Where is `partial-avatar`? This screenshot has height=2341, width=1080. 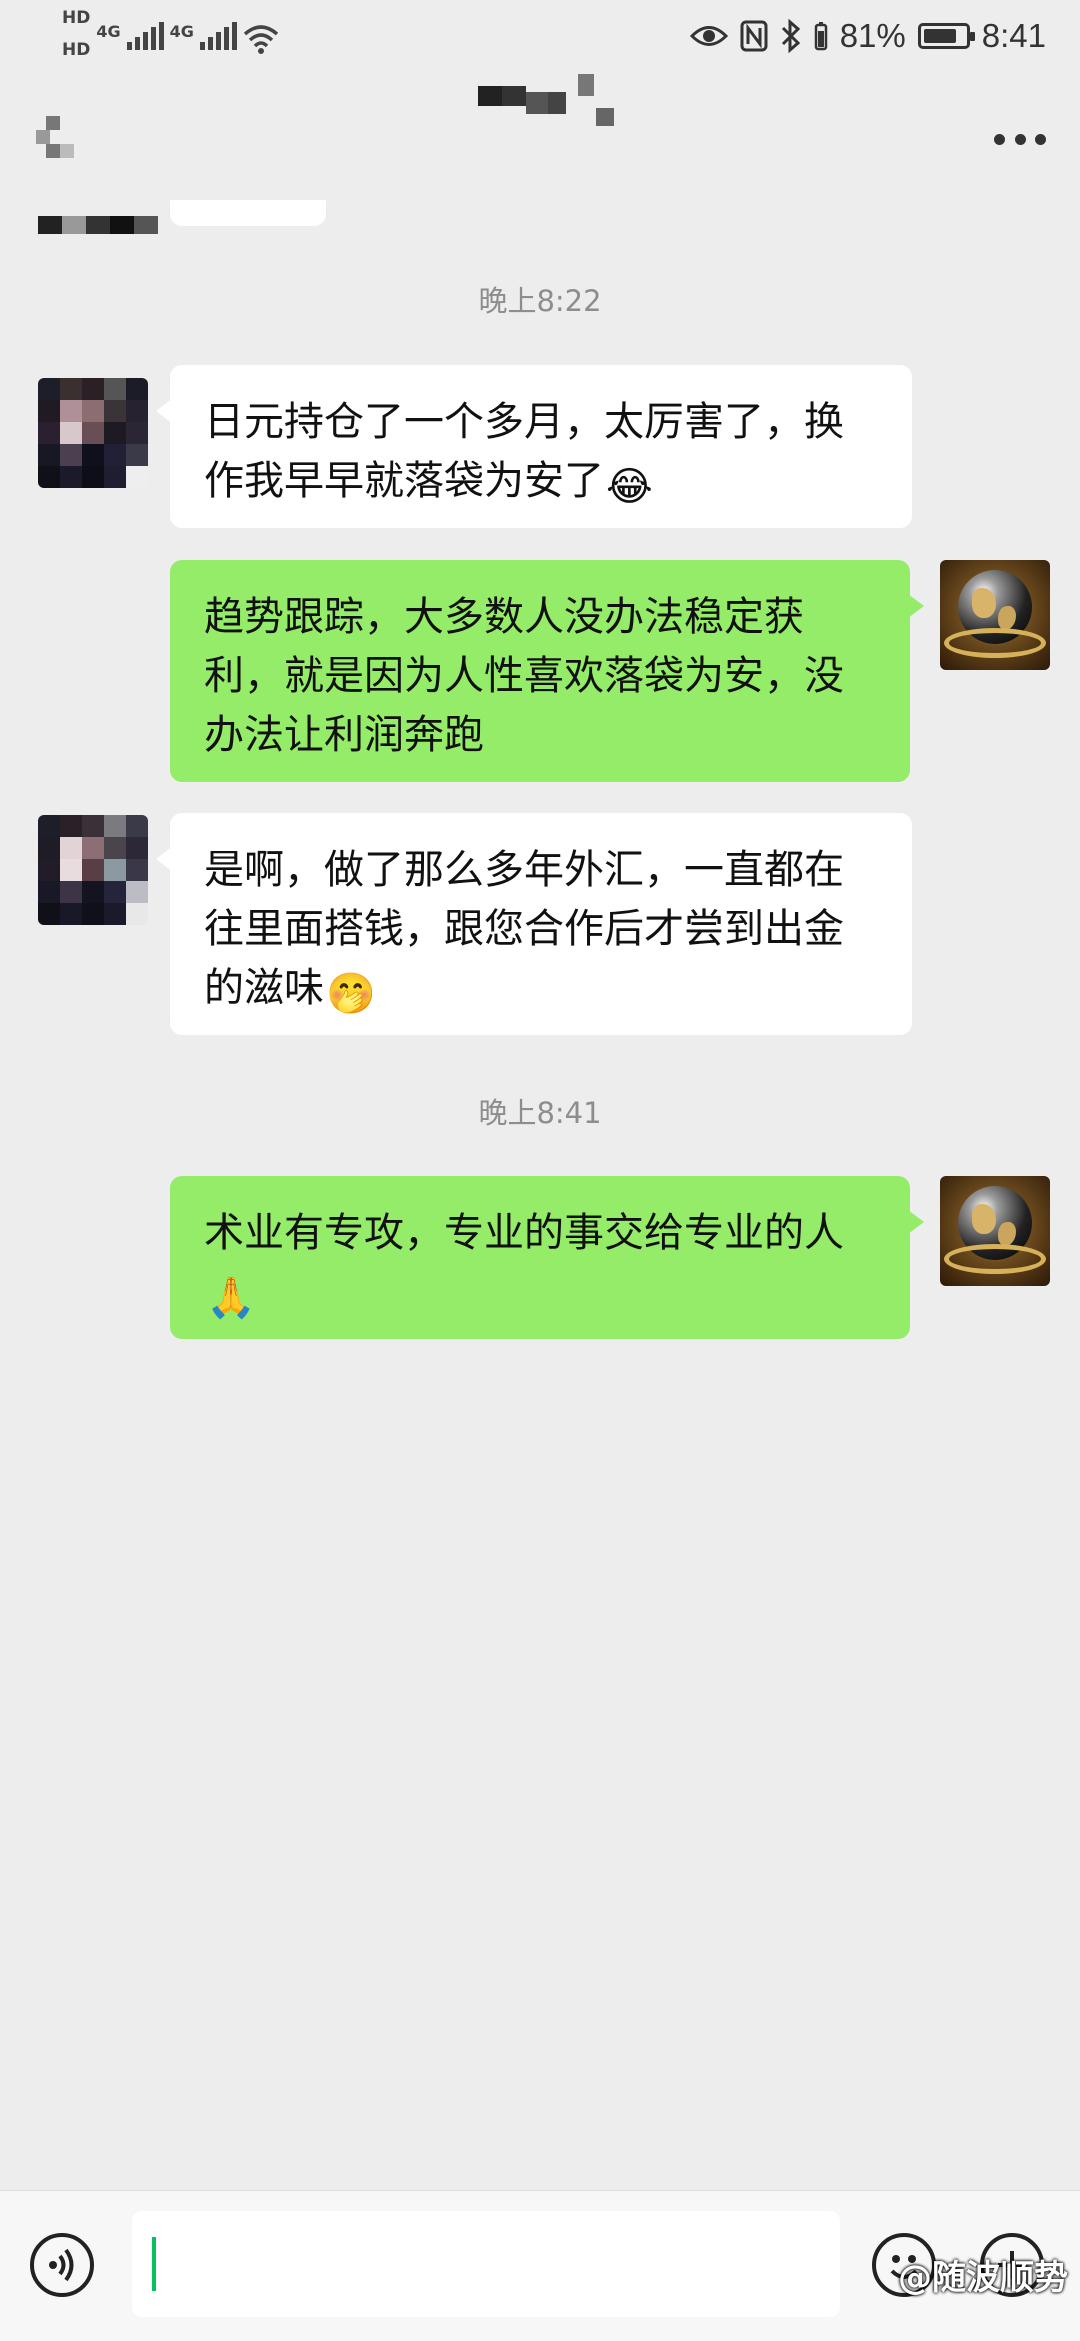
partial-avatar is located at coordinates (98, 226).